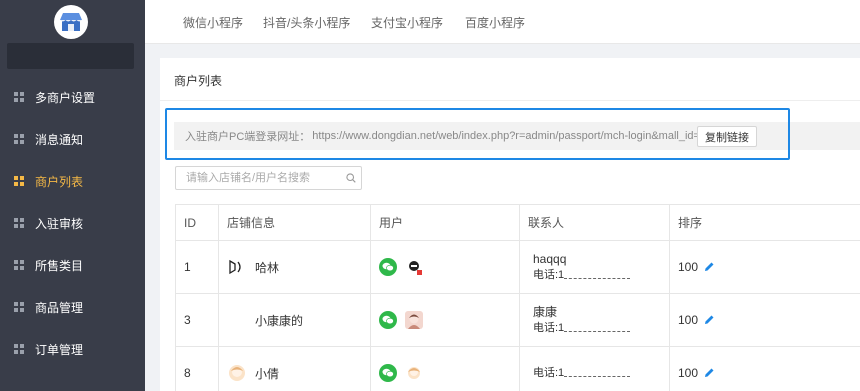 This screenshot has height=391, width=860. What do you see at coordinates (59, 307) in the screenshot?
I see `sidebar-item-label: 商品管理` at bounding box center [59, 307].